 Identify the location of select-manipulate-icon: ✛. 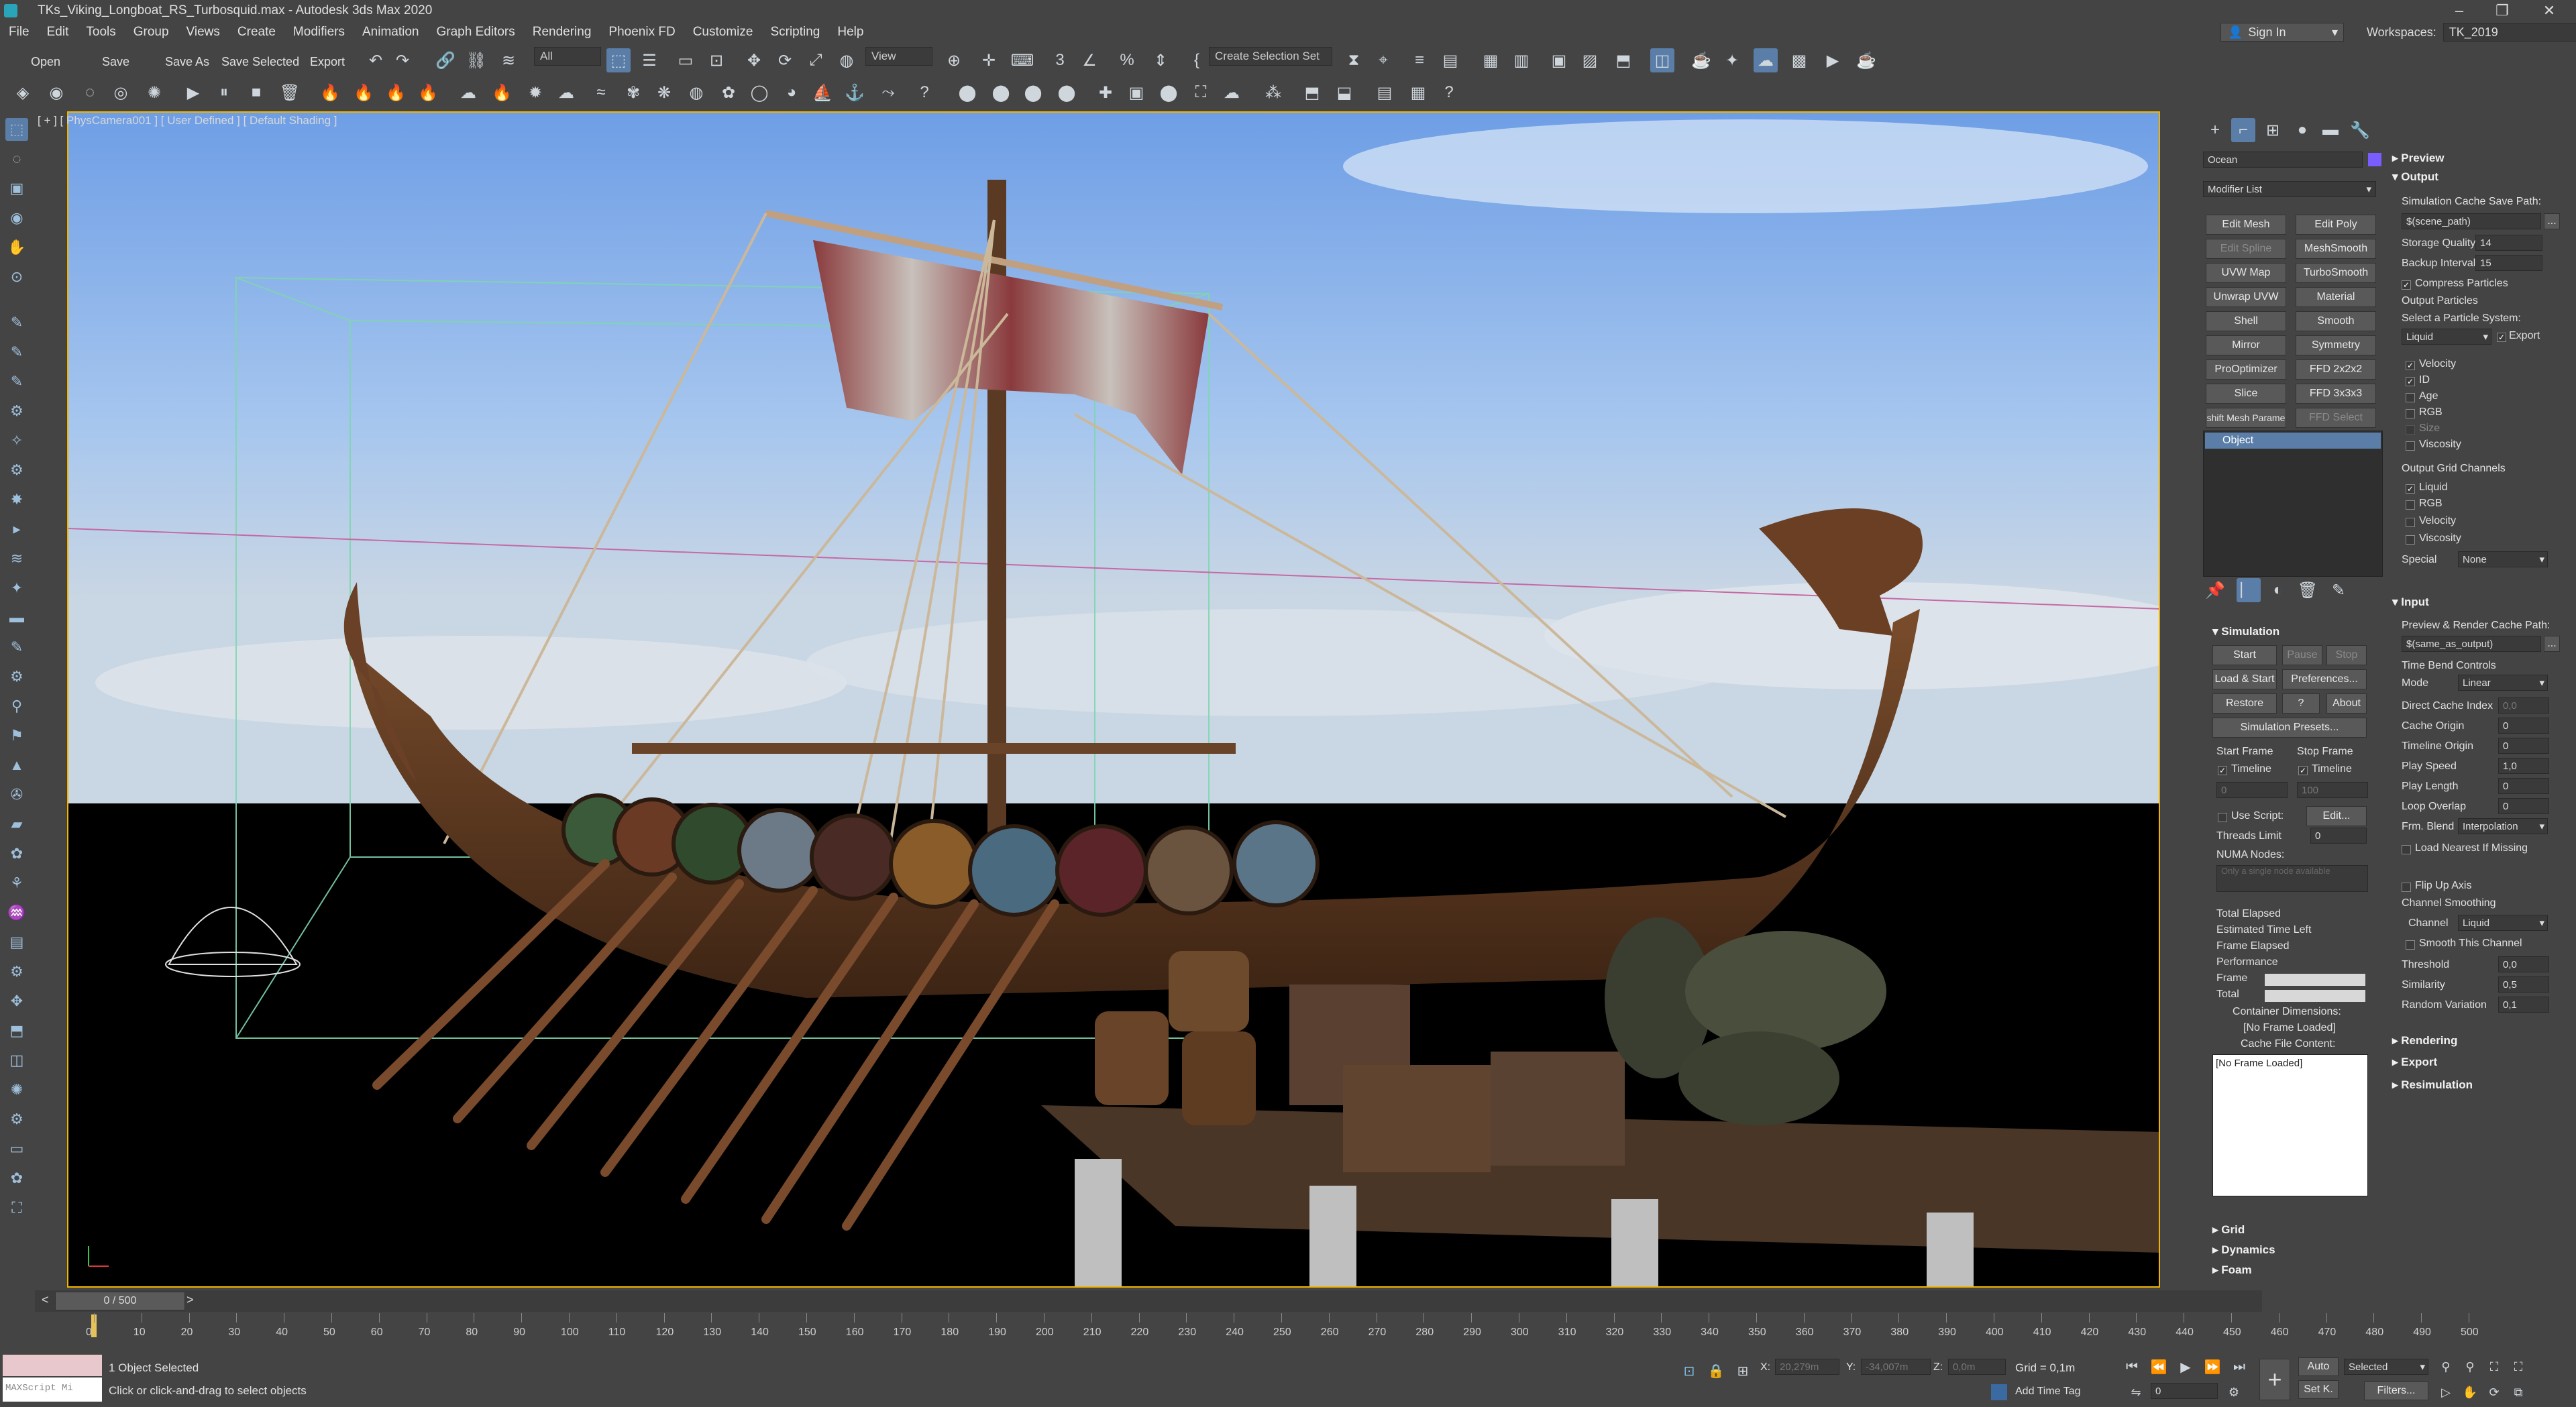
(989, 60).